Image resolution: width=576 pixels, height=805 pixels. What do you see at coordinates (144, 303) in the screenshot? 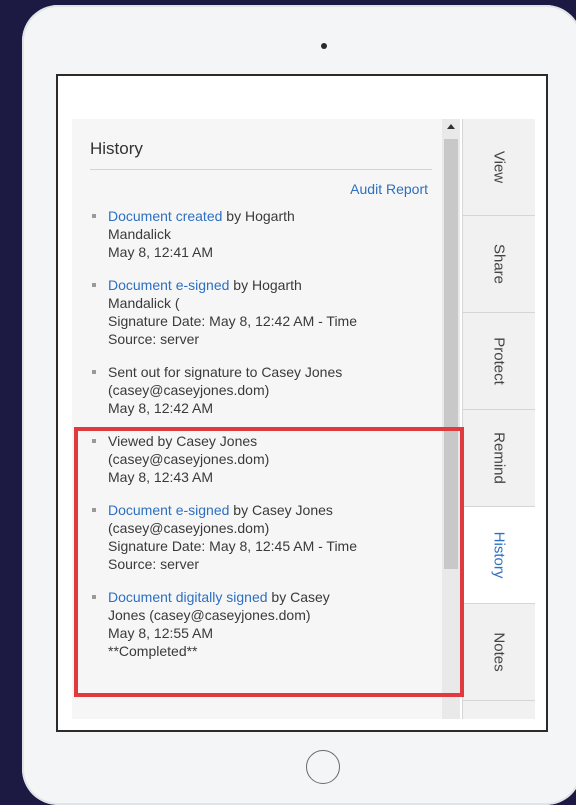
I see `history-entry-line: Mandalick (` at bounding box center [144, 303].